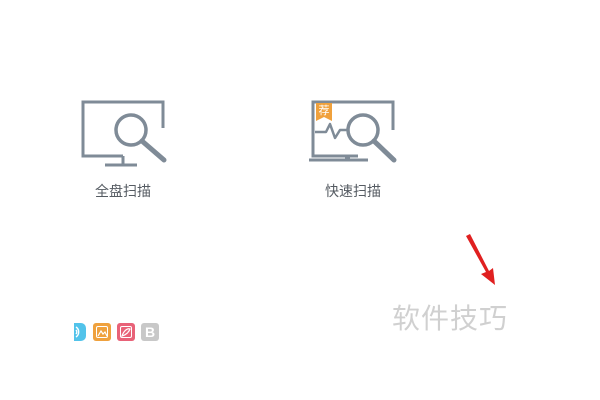  What do you see at coordinates (324, 110) in the screenshot?
I see `recommended-badge: 荐` at bounding box center [324, 110].